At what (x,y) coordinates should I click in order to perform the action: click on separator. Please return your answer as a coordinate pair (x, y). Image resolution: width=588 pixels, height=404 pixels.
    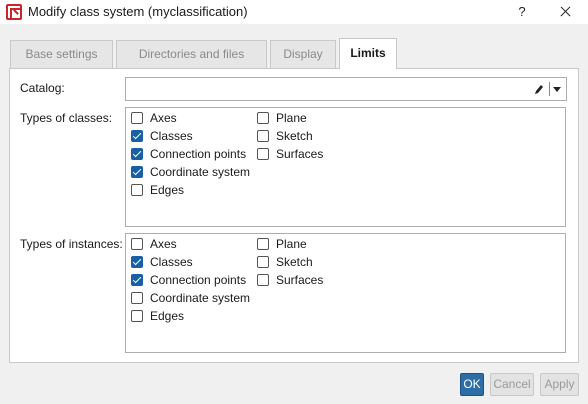
    Looking at the image, I should click on (549, 89).